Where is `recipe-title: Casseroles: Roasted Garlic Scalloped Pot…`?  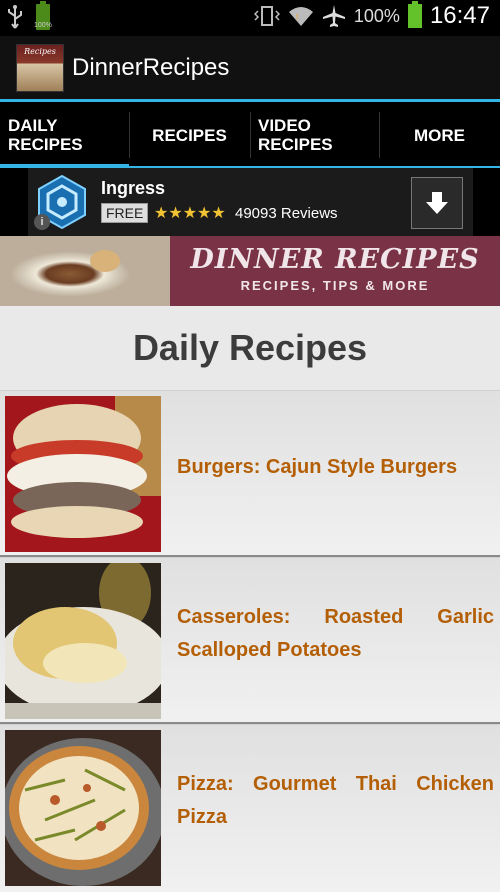
recipe-title: Casseroles: Roasted Garlic Scalloped Pot… is located at coordinates (335, 634).